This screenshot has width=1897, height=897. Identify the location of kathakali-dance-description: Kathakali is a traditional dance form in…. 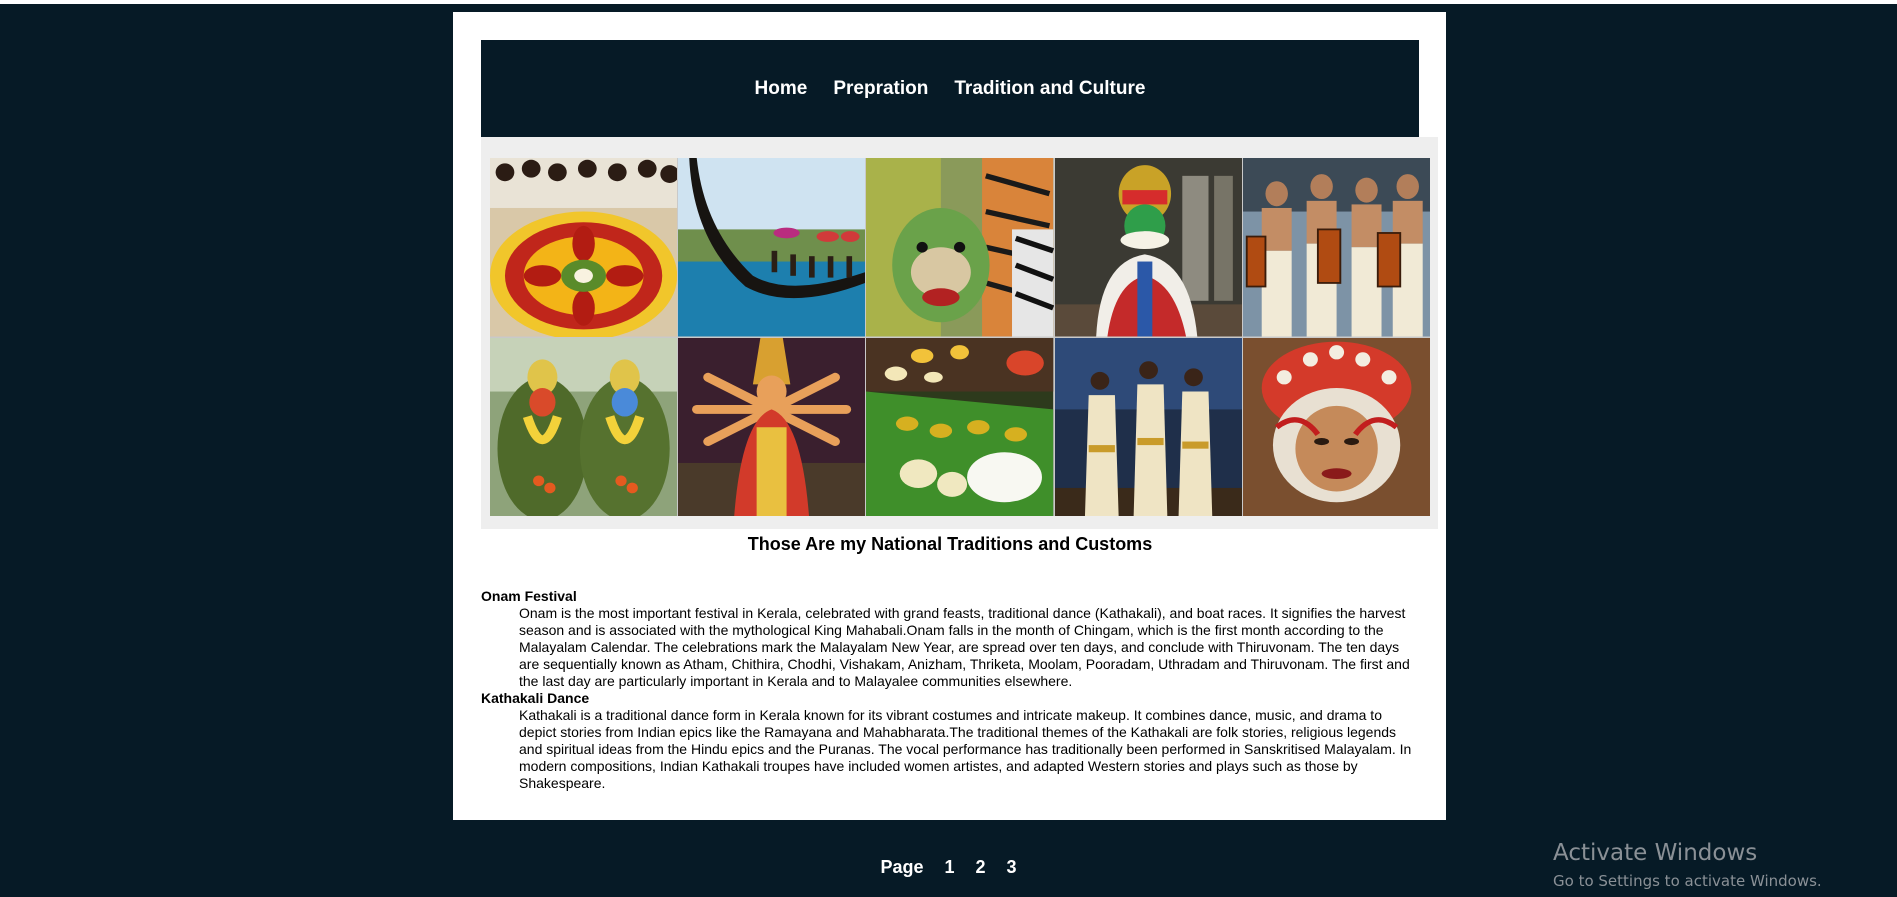
(965, 749).